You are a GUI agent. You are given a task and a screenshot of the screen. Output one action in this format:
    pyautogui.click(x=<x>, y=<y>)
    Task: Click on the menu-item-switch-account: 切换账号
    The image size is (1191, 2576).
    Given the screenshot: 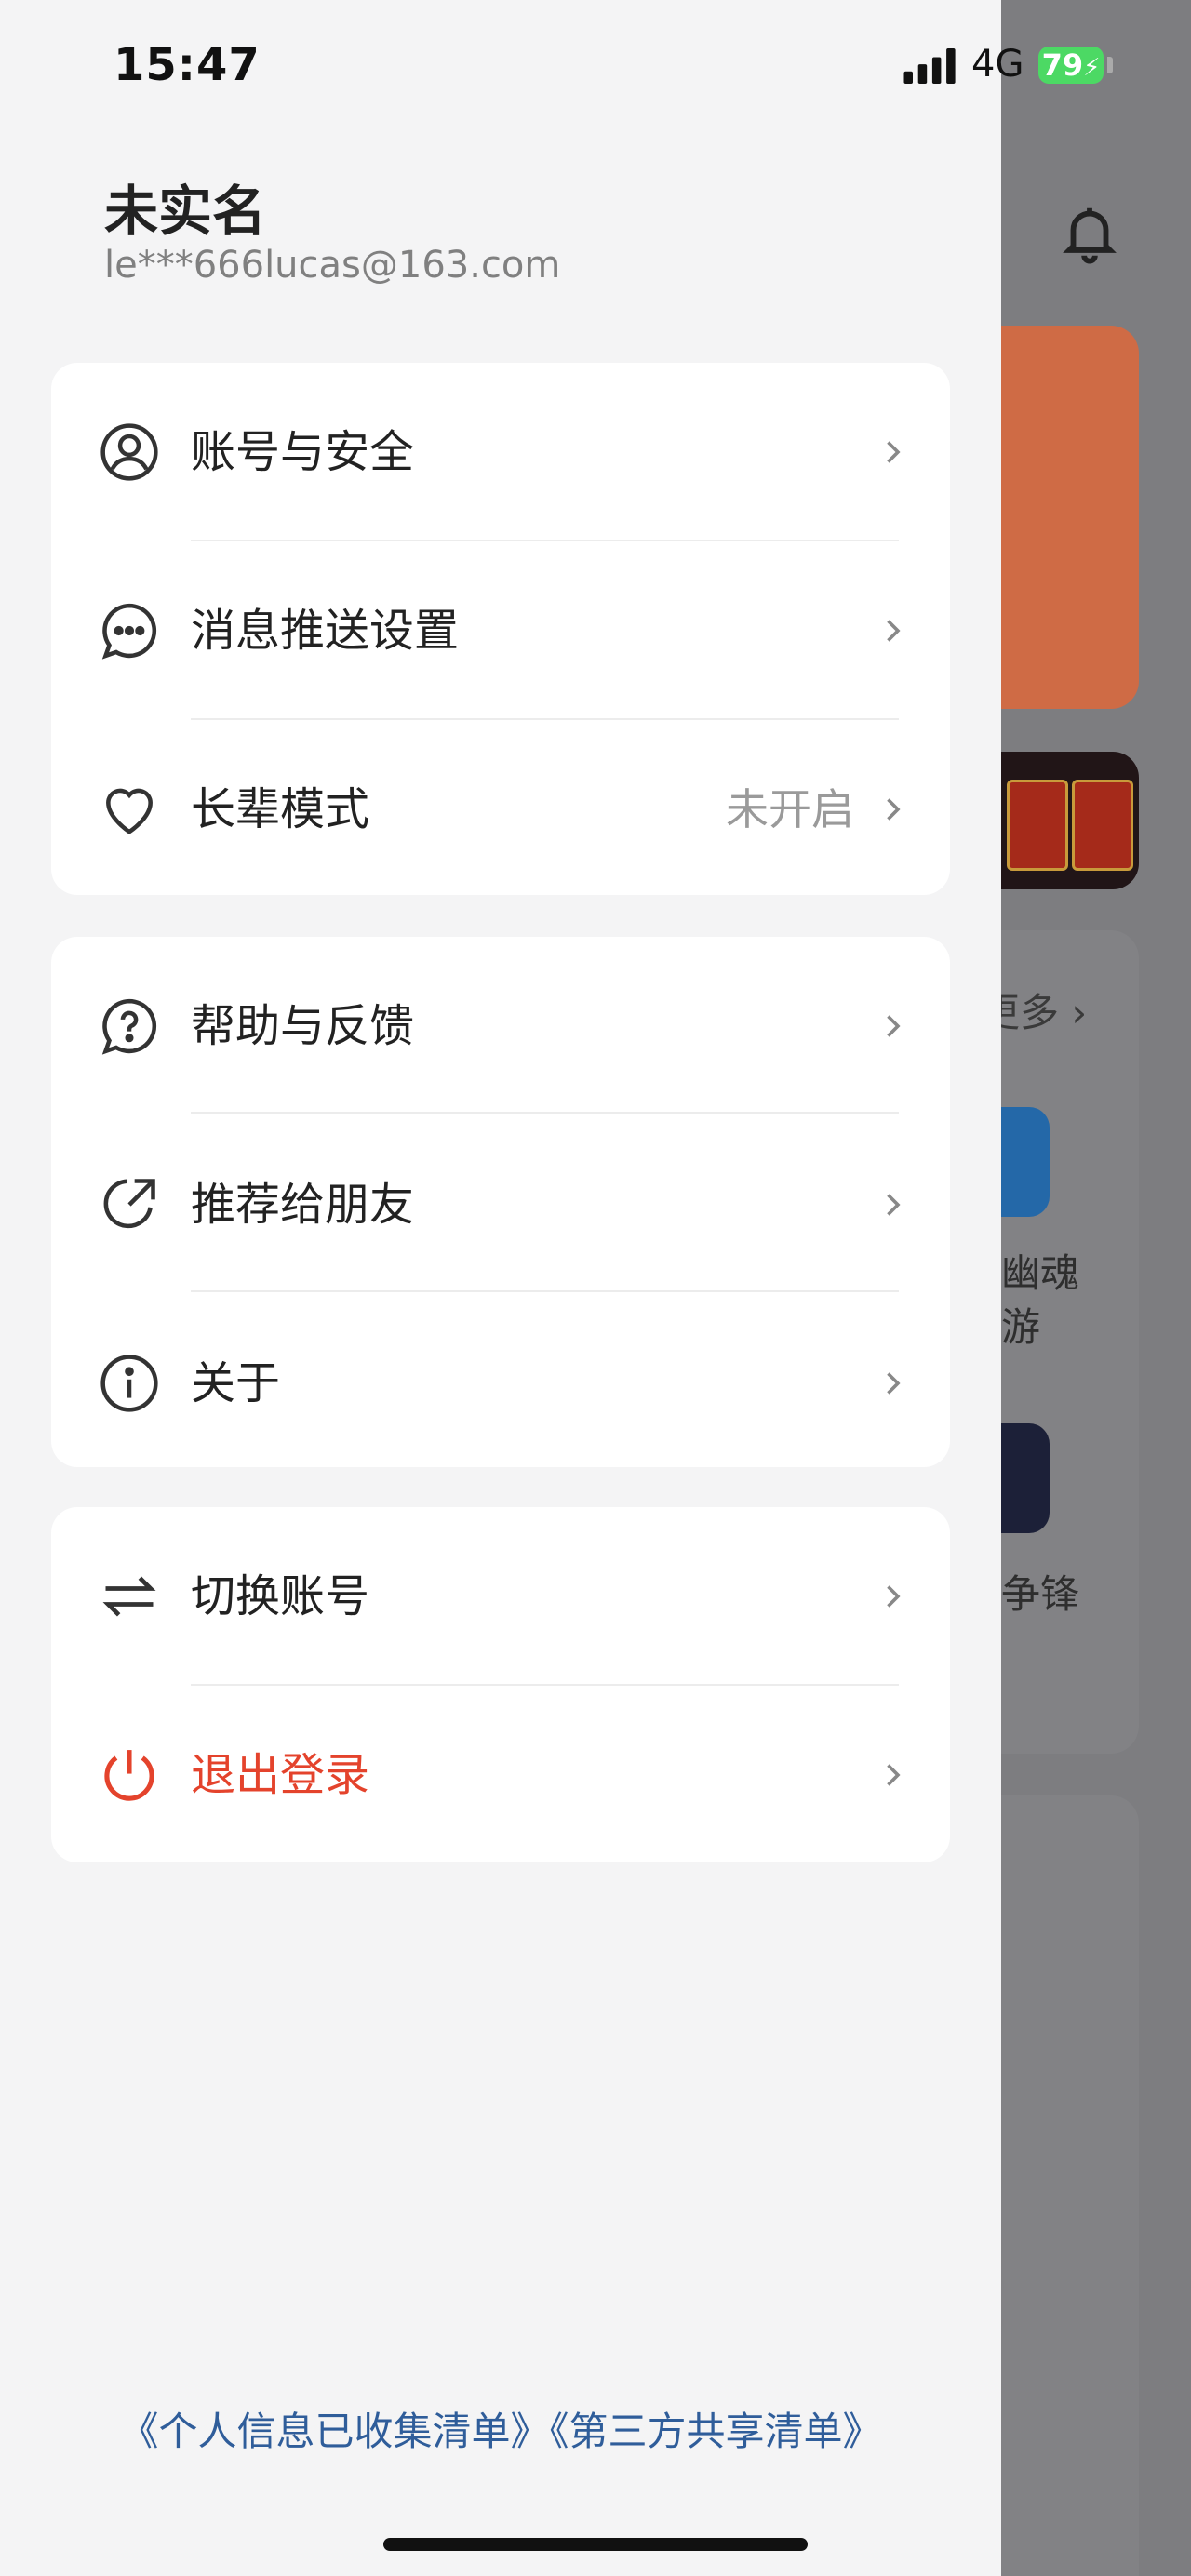 What is the action you would take?
    pyautogui.click(x=500, y=1596)
    